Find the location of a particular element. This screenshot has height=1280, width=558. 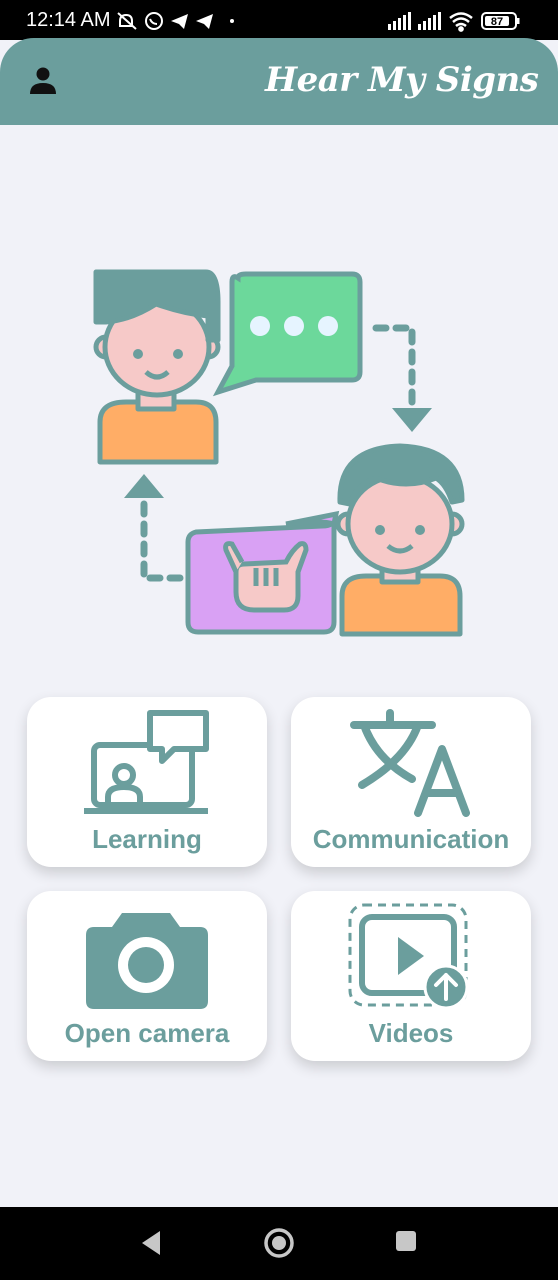

communication-label: Communication is located at coordinates (411, 839).